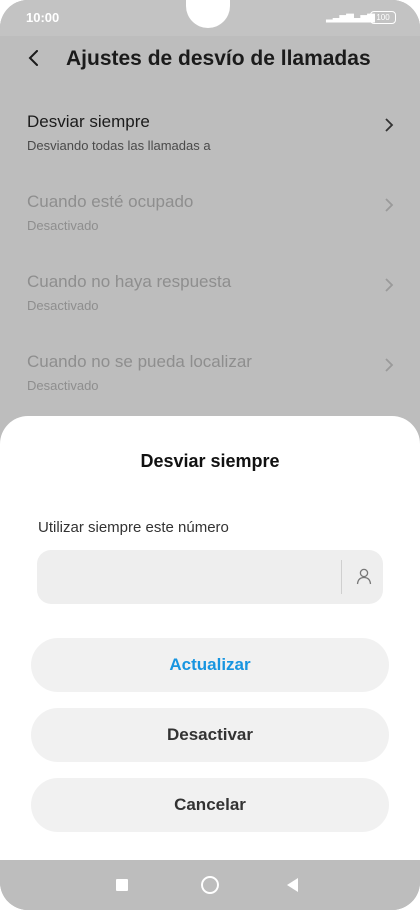  Describe the element at coordinates (208, 14) in the screenshot. I see `camera-notch` at that location.